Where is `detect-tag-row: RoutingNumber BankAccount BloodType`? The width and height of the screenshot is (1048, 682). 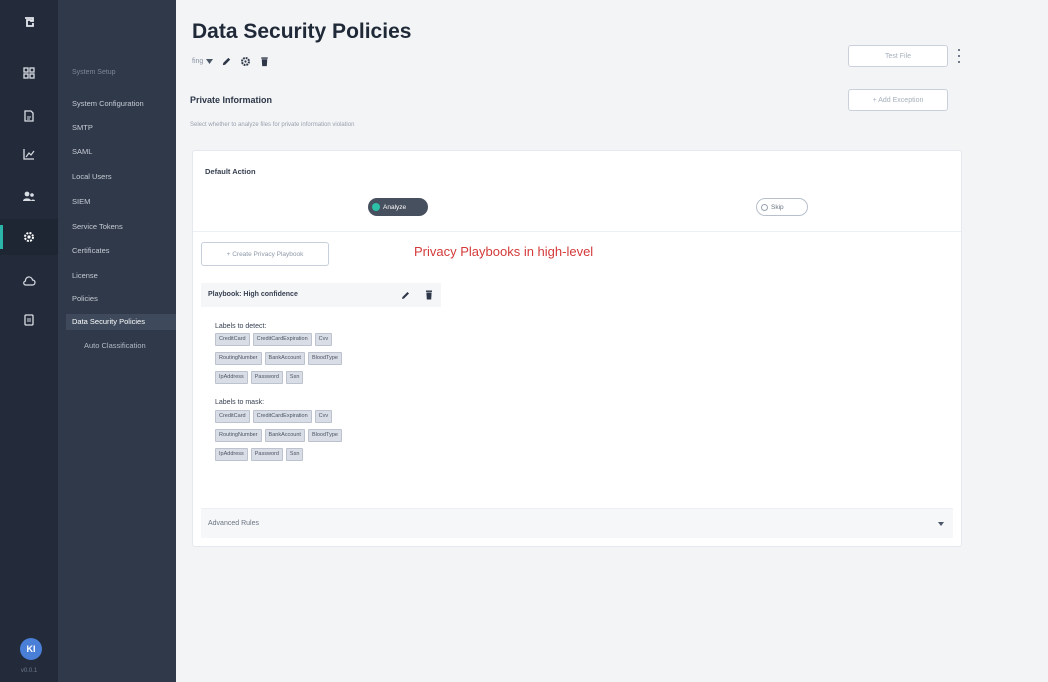 detect-tag-row: RoutingNumber BankAccount BloodType is located at coordinates (278, 358).